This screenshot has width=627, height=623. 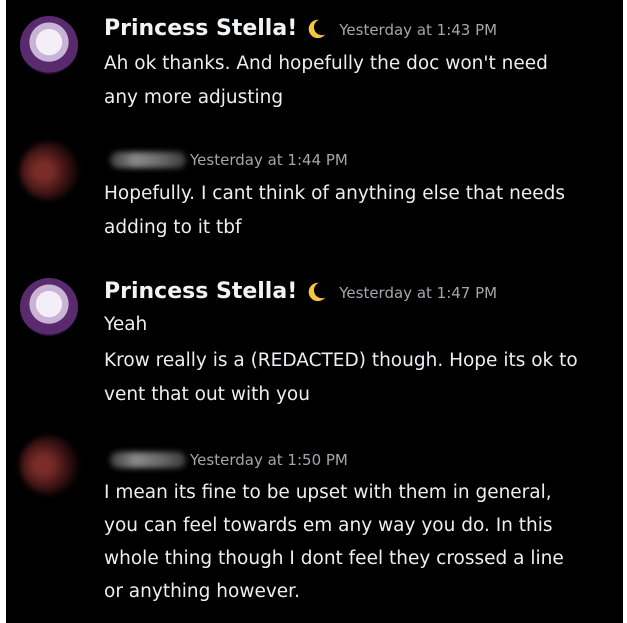 I want to click on message-text: vent that out with you, so click(x=207, y=394).